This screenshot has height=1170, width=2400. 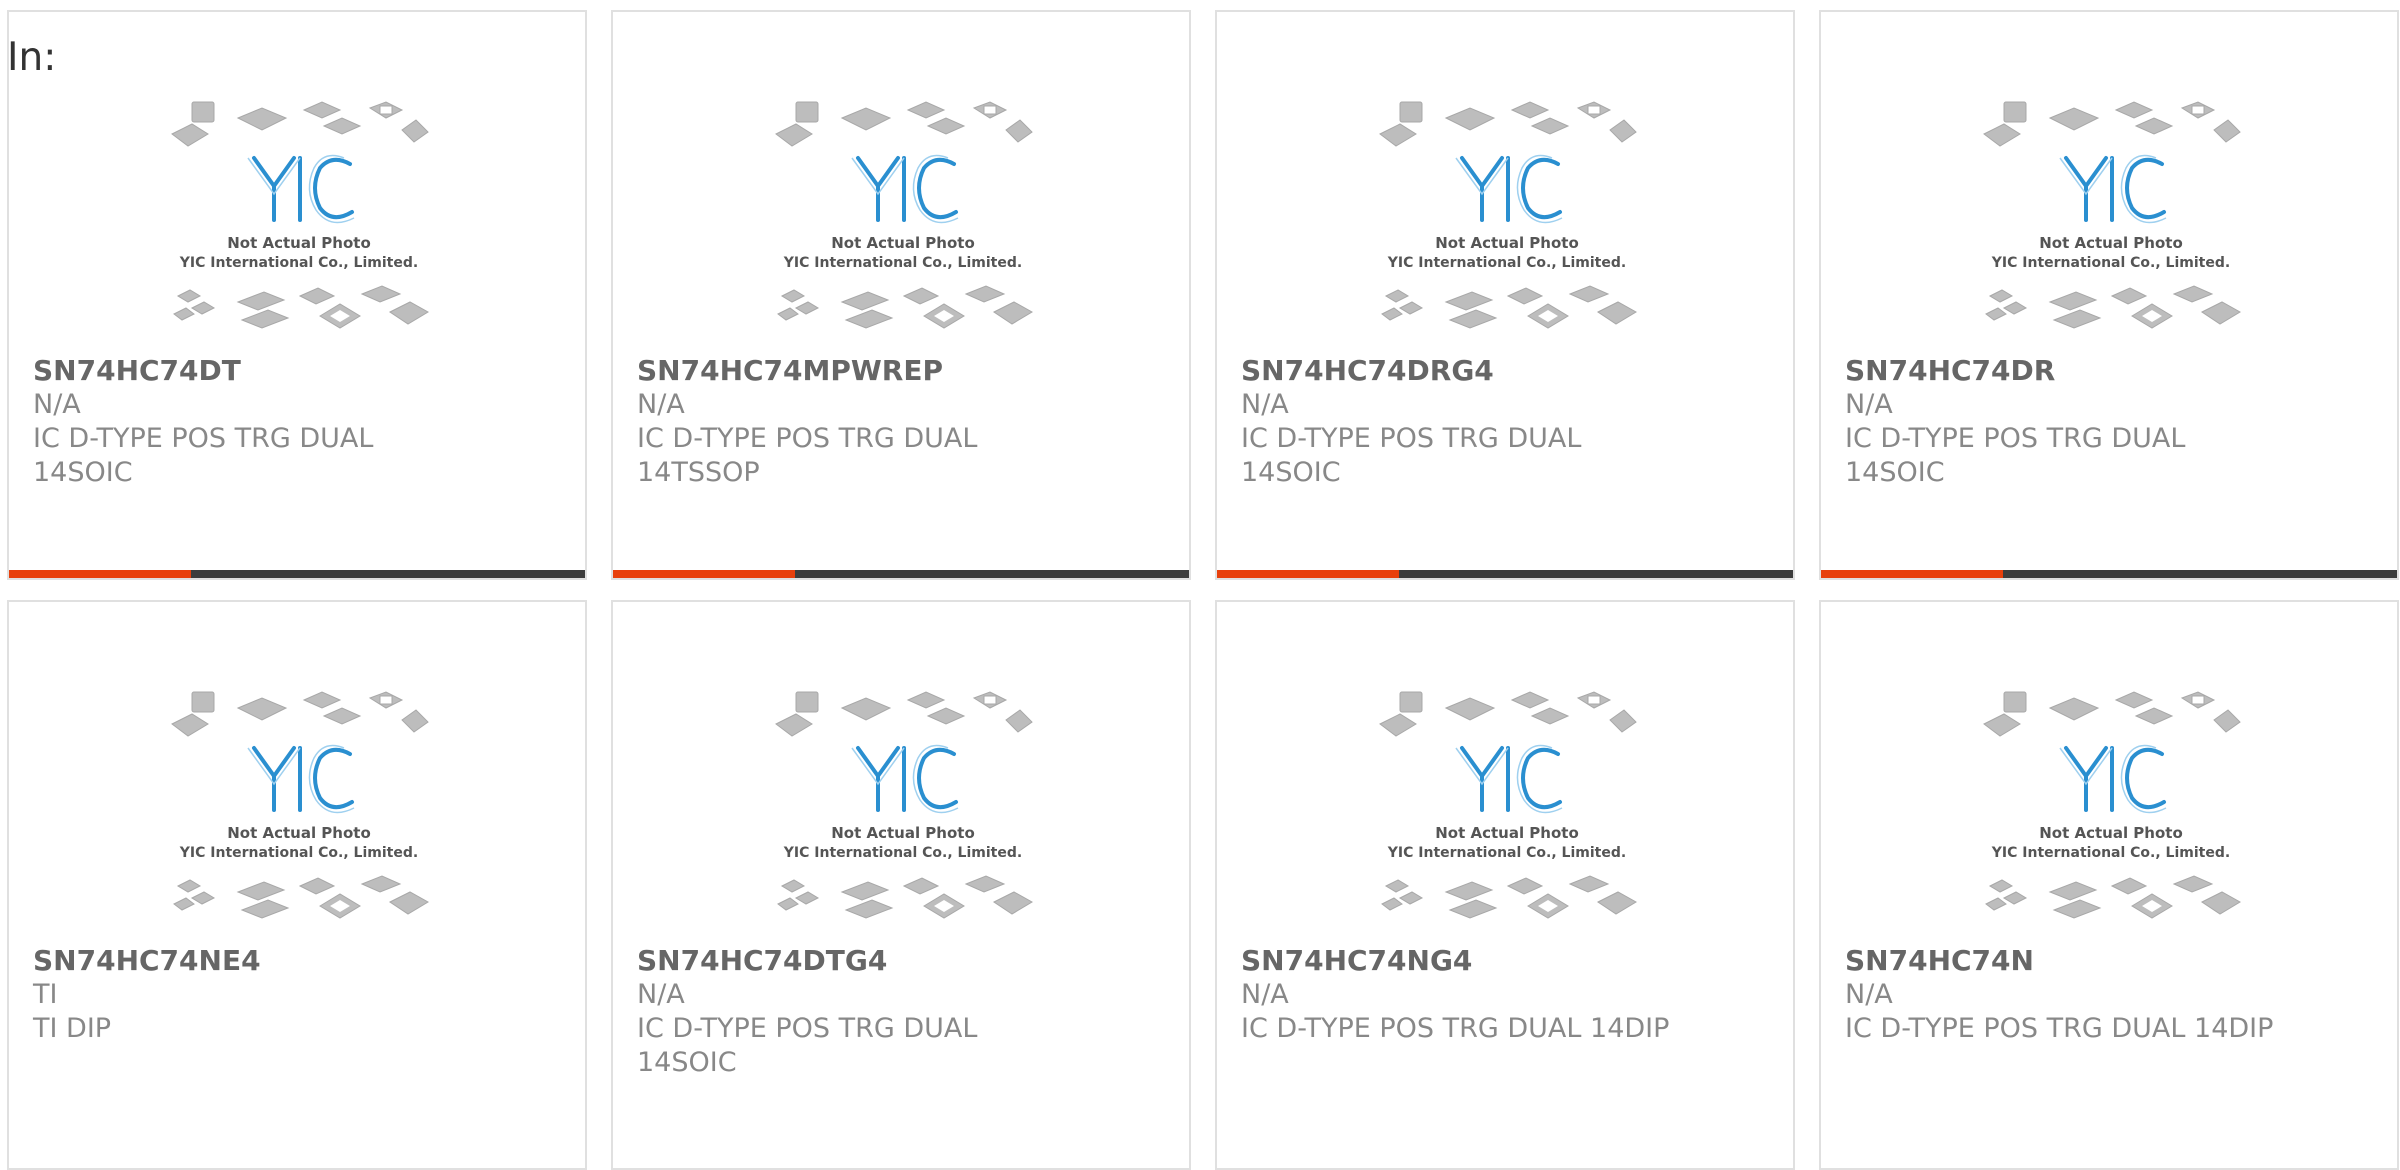 What do you see at coordinates (72, 1028) in the screenshot?
I see `product-line: TI DIP` at bounding box center [72, 1028].